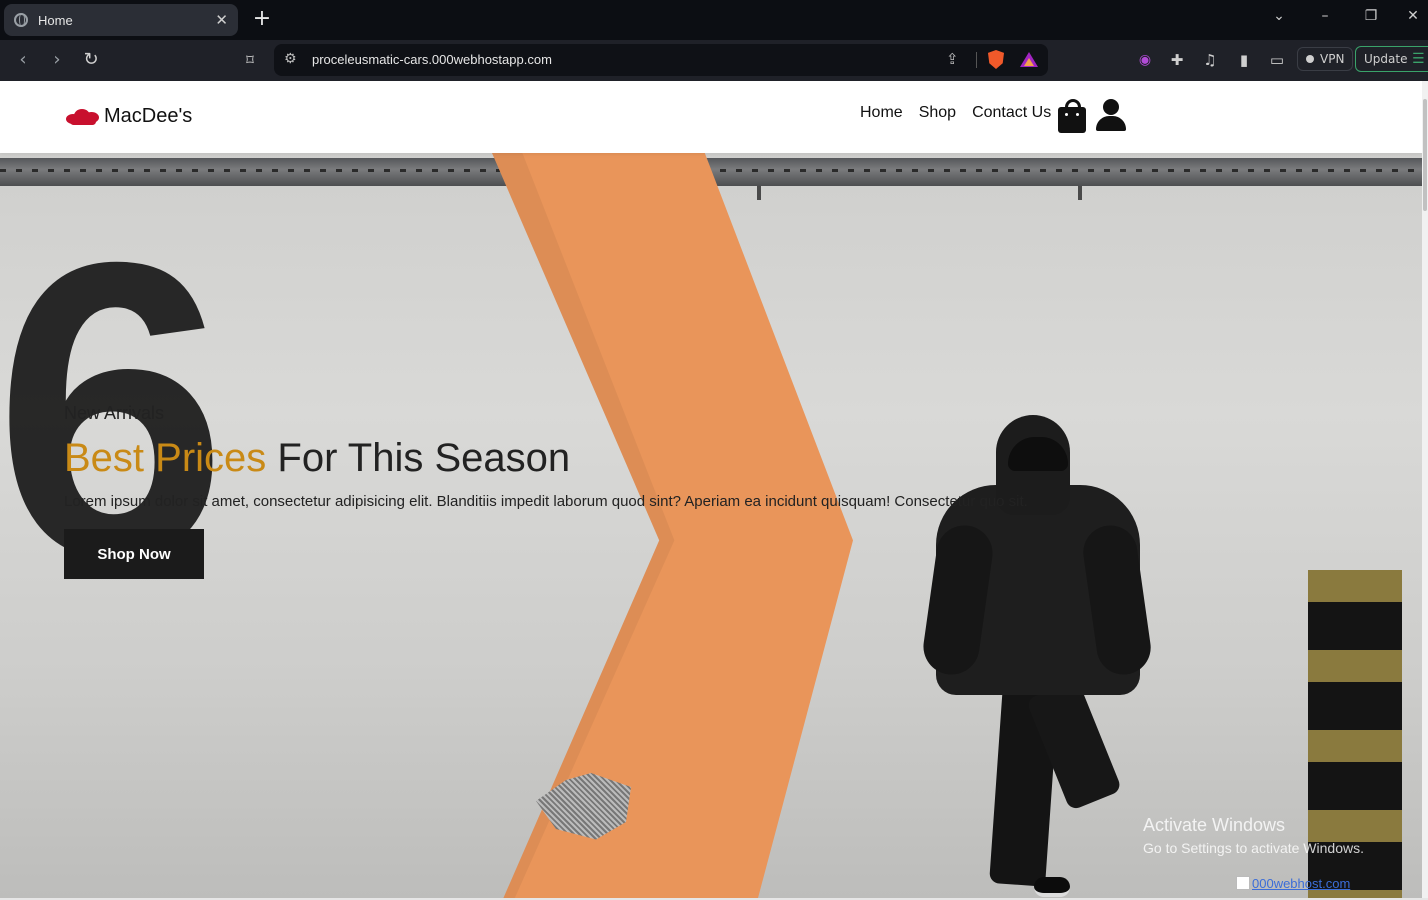  I want to click on restore-button: ❐, so click(1371, 16).